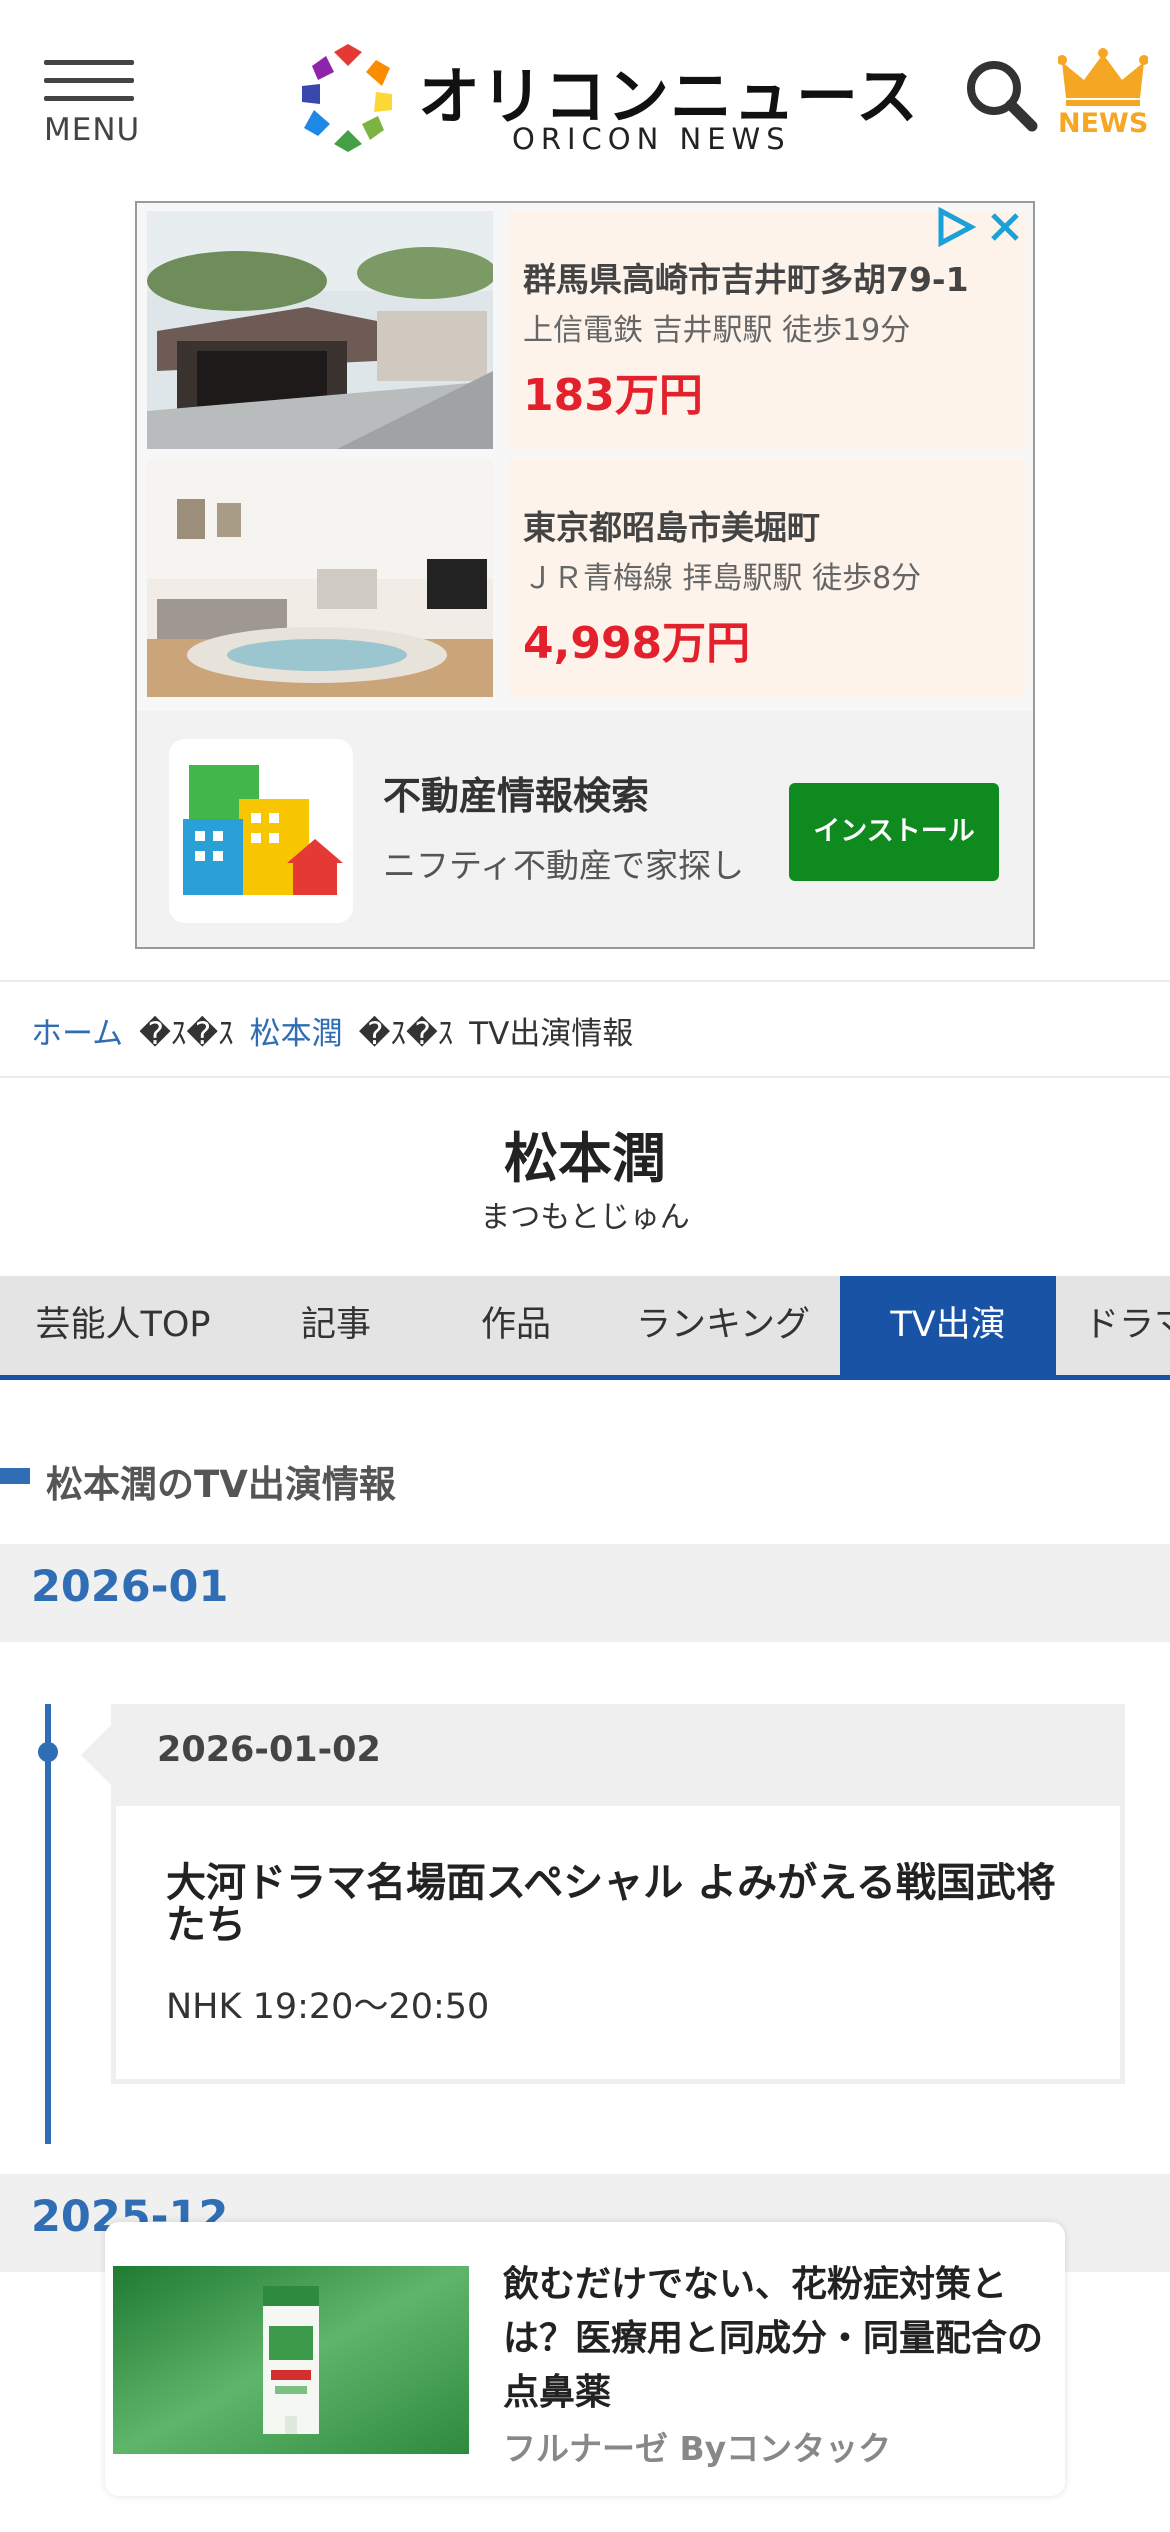 Image resolution: width=1170 pixels, height=2532 pixels. I want to click on tab-works: 作品, so click(516, 1325).